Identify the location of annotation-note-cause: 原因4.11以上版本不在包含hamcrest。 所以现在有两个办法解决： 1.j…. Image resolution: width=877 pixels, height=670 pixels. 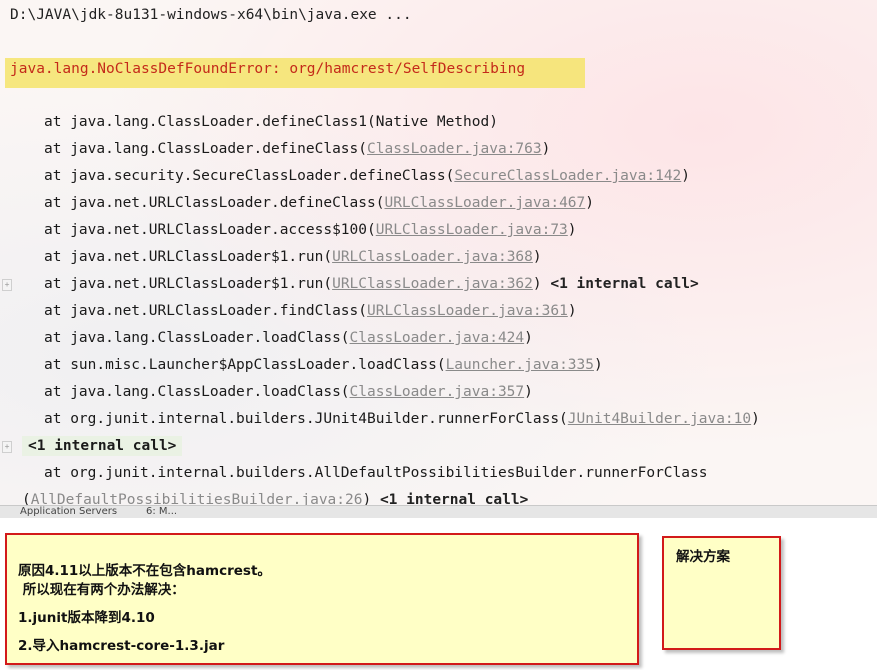
(322, 599).